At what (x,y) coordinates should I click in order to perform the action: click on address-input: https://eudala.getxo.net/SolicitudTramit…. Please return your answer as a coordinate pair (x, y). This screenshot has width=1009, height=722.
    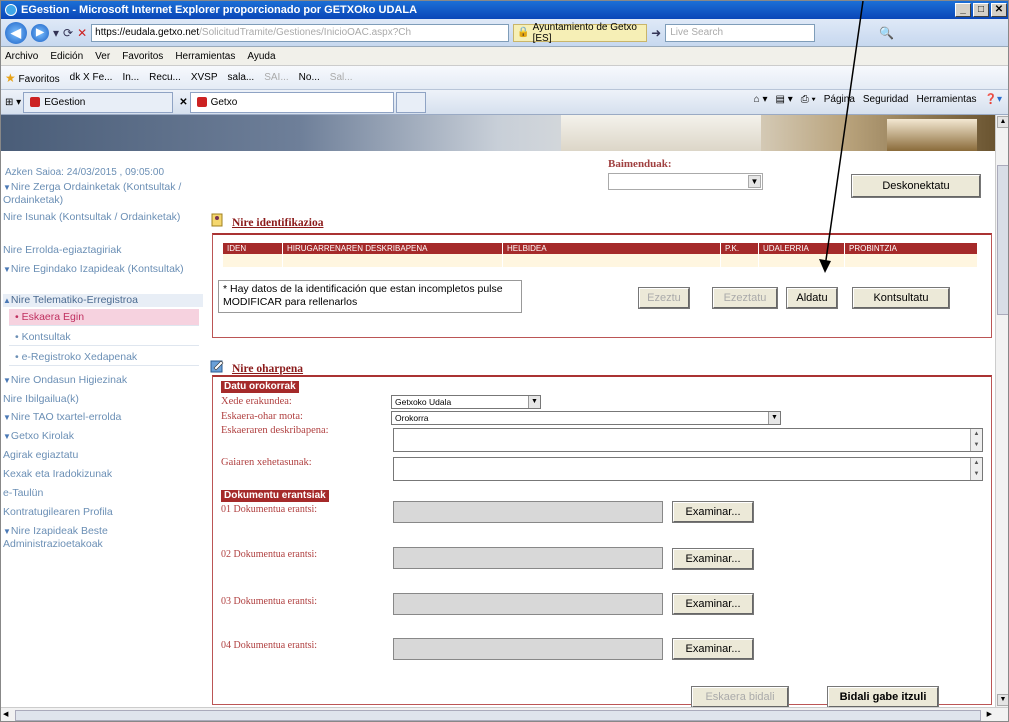
    Looking at the image, I should click on (300, 32).